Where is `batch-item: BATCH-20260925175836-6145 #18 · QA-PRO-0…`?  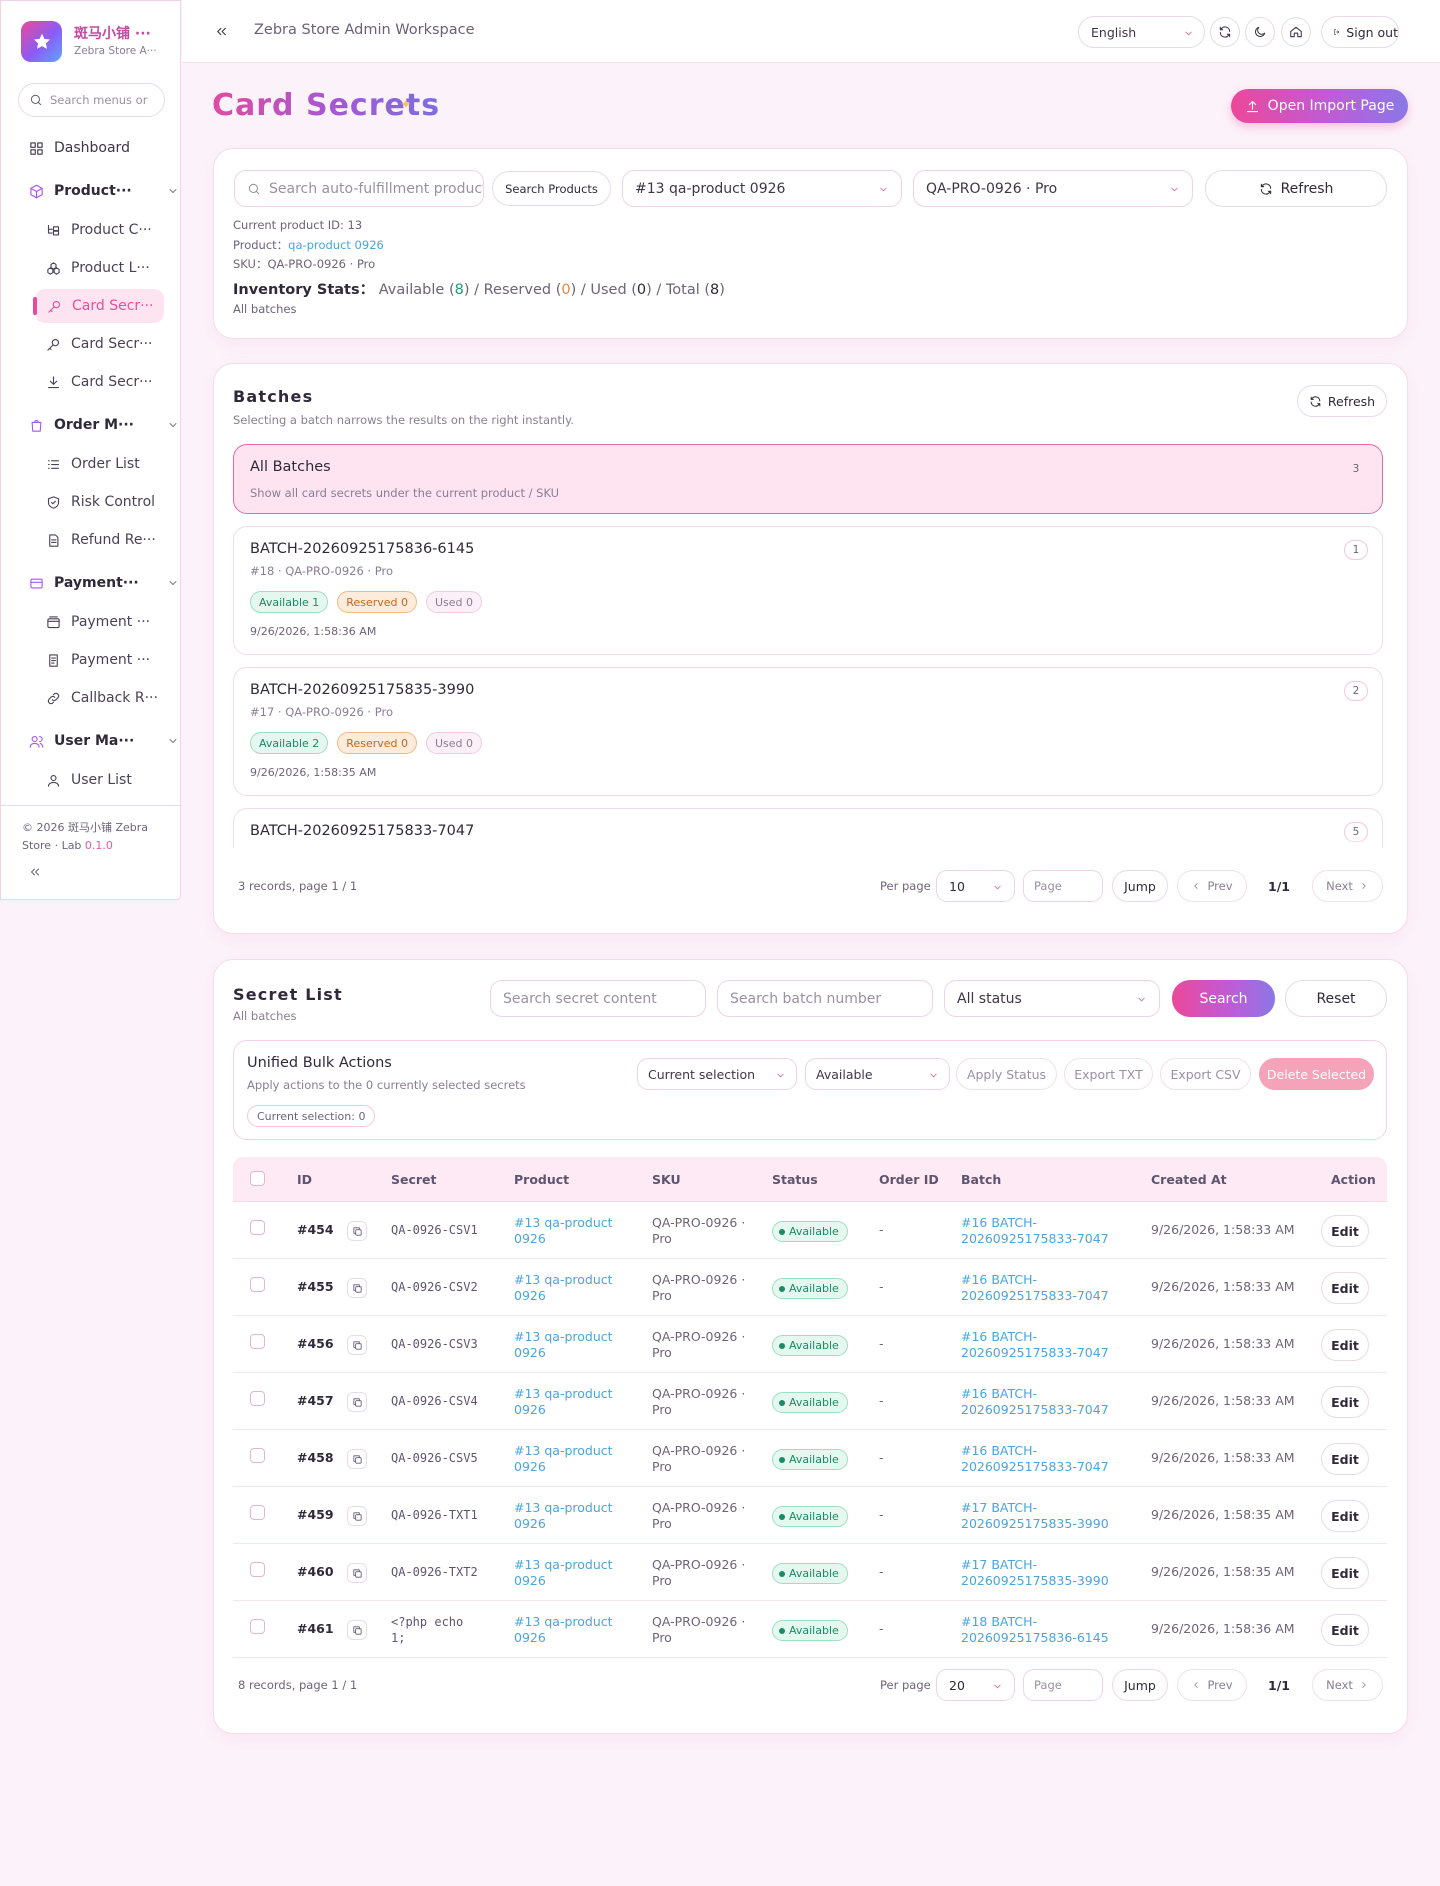
batch-item: BATCH-20260925175836-6145 #18 · QA-PRO-0… is located at coordinates (808, 590).